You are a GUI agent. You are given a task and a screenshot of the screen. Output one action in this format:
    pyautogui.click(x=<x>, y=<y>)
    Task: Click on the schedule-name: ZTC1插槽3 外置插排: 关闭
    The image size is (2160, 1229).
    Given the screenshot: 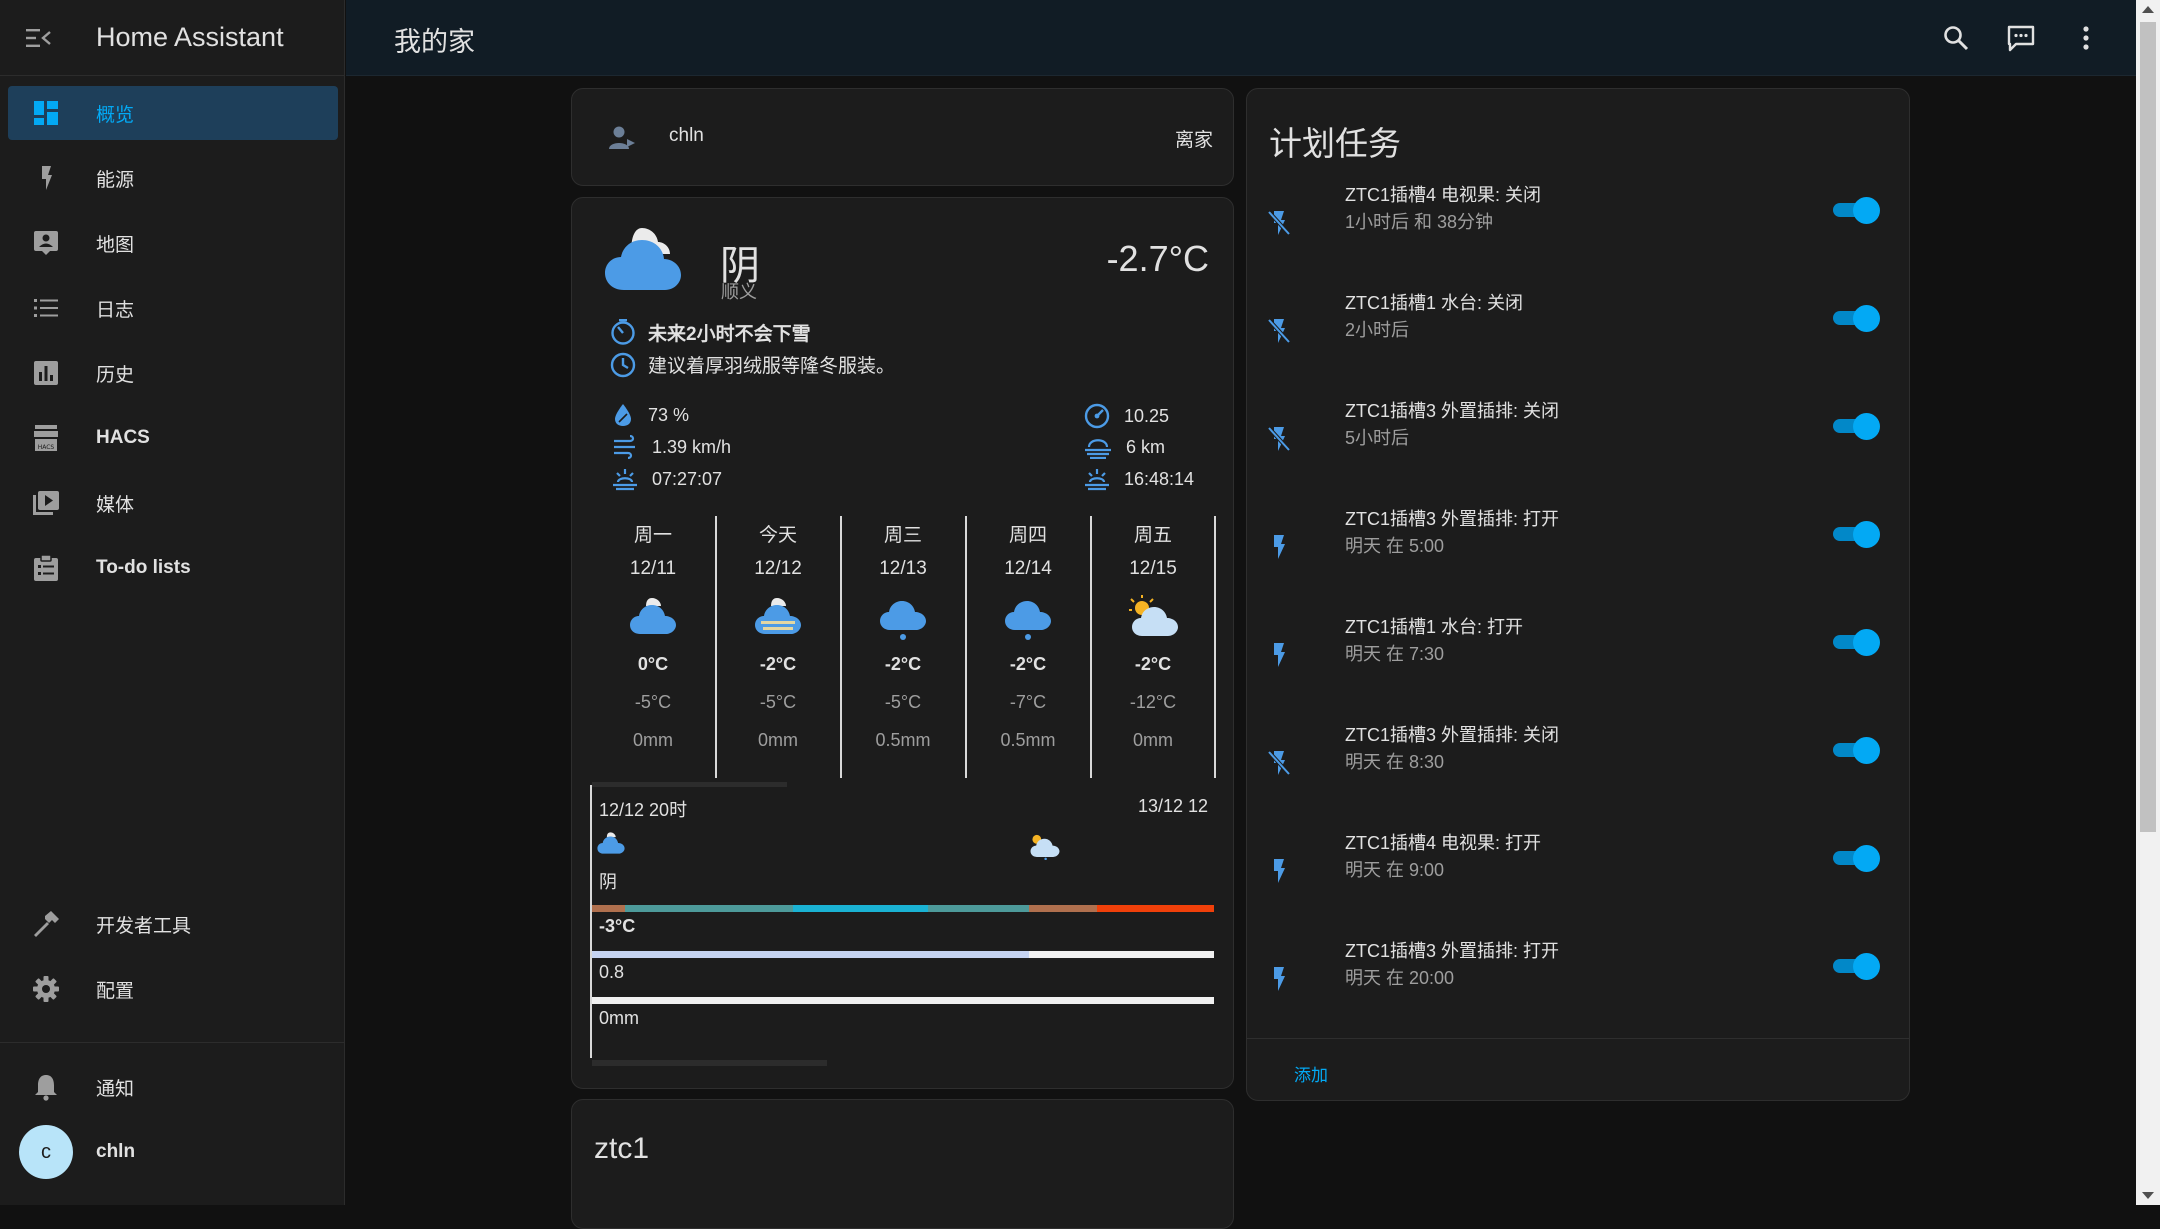 What is the action you would take?
    pyautogui.click(x=1452, y=411)
    